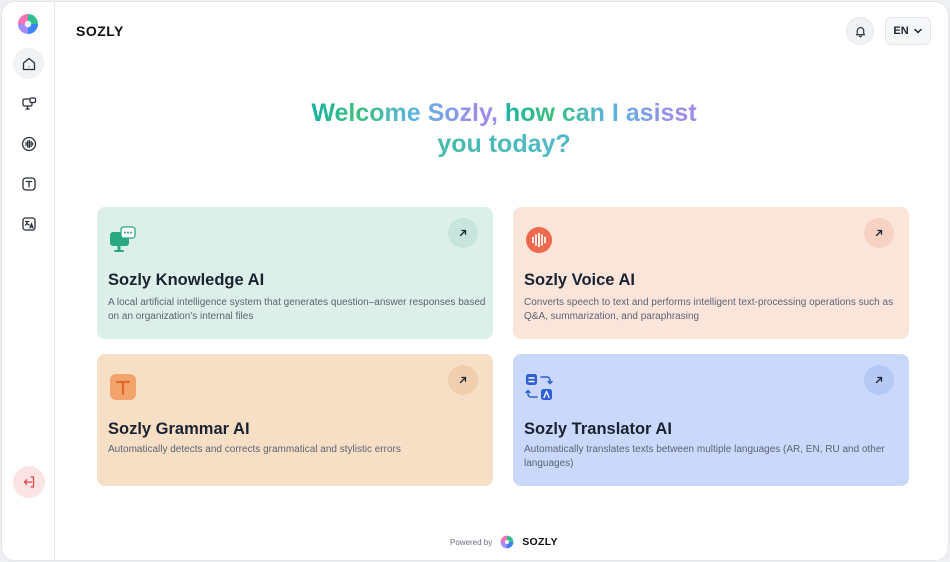  I want to click on chevron-down-icon, so click(917, 31).